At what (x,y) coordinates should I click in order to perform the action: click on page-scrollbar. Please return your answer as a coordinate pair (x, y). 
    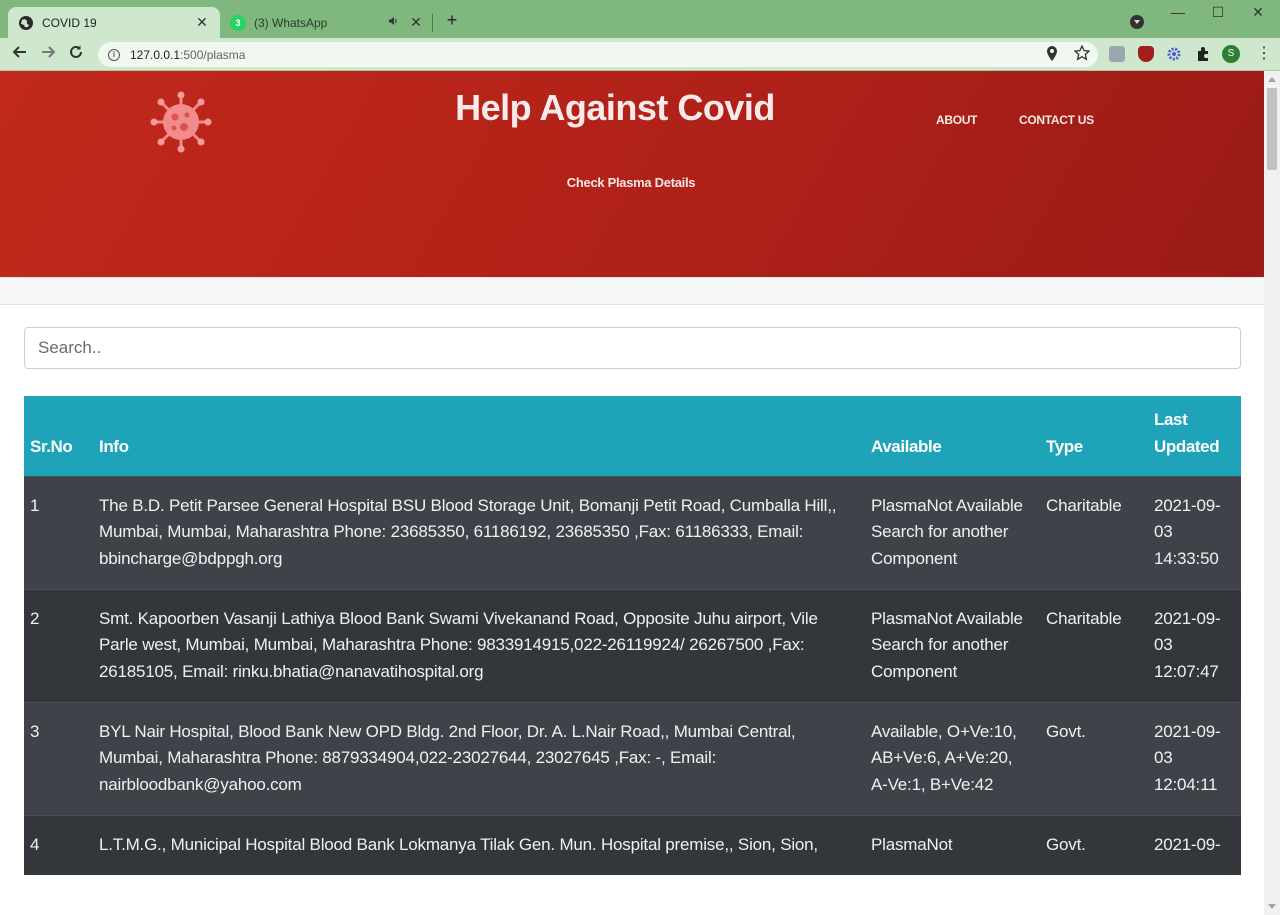
    Looking at the image, I should click on (1272, 493).